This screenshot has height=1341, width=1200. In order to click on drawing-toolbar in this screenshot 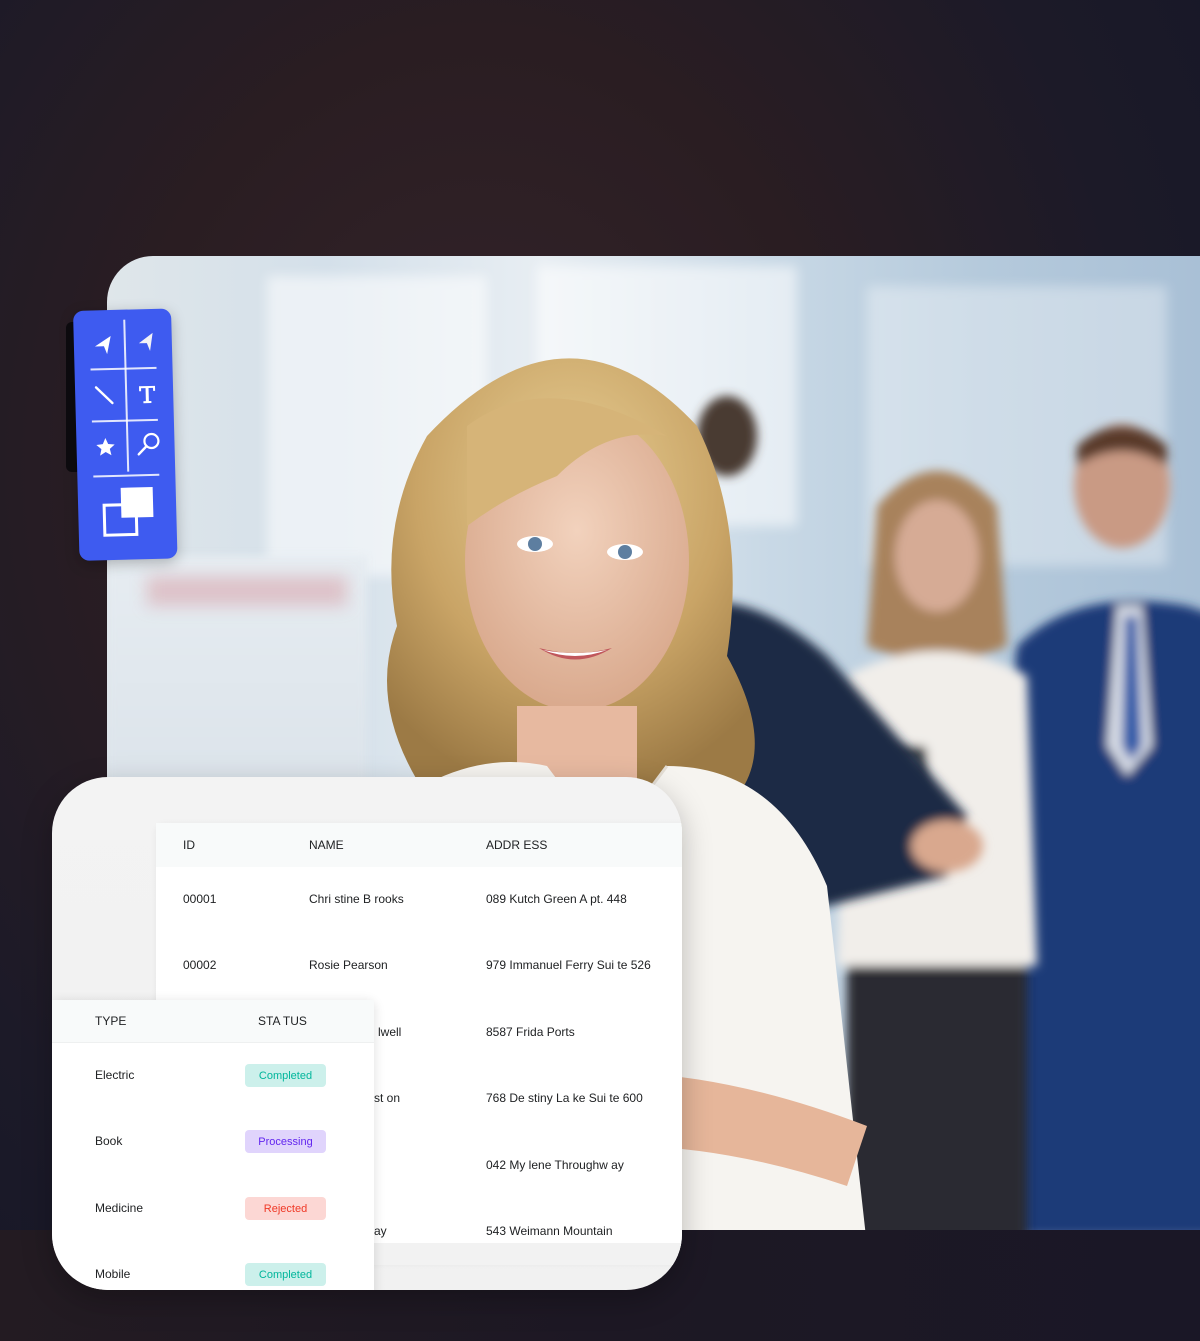, I will do `click(125, 434)`.